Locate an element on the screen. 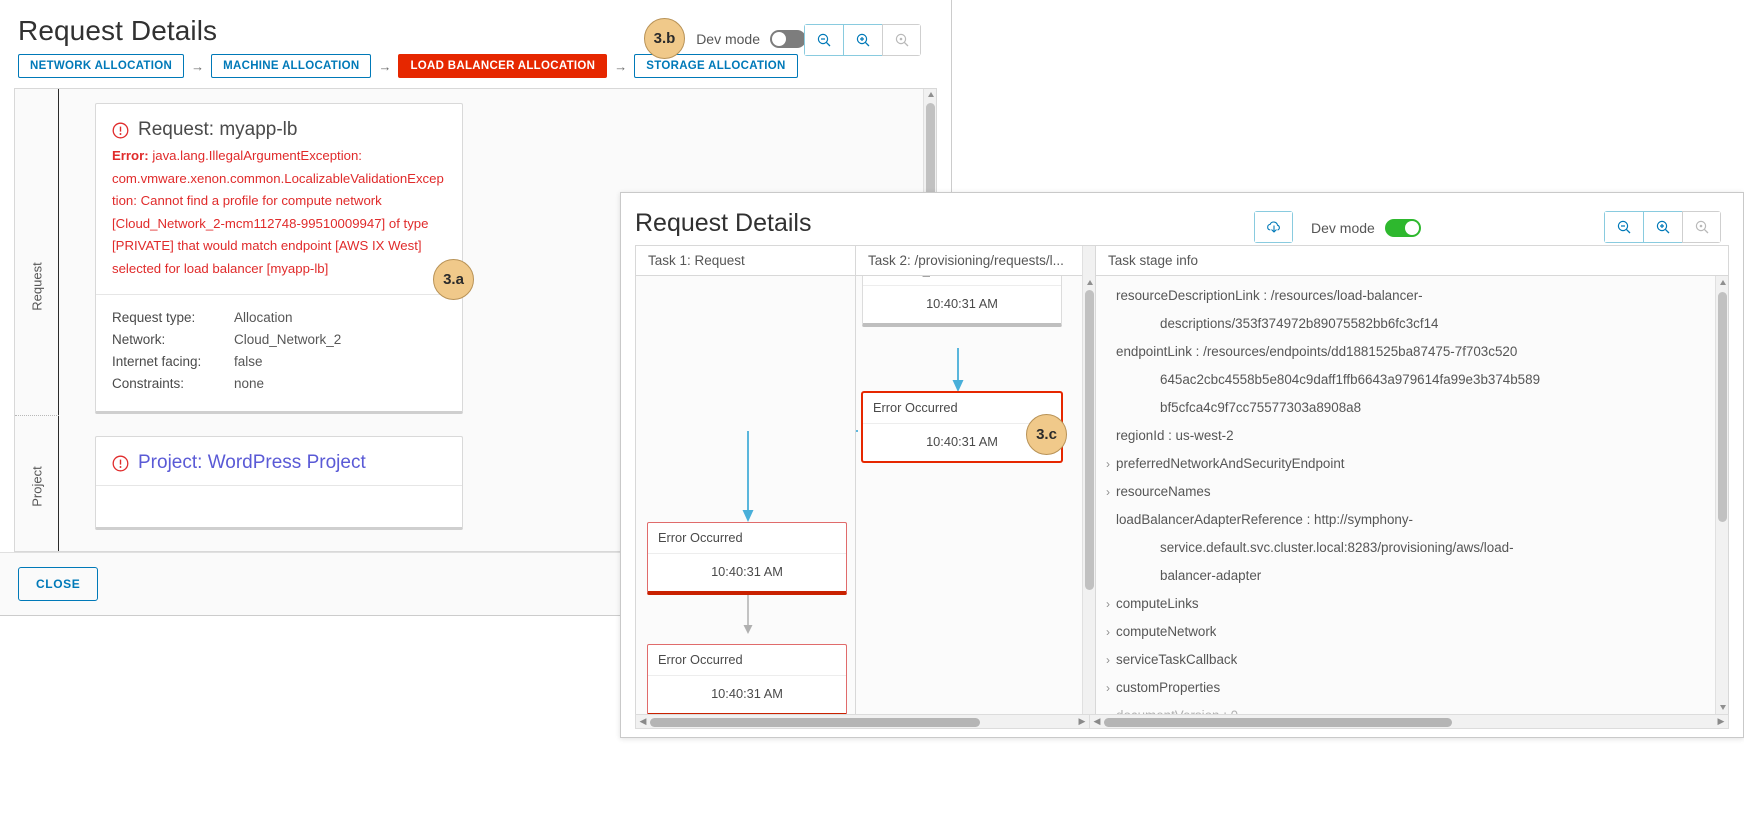 This screenshot has height=818, width=1744. info-row-expandable: › serviceTaskCallback is located at coordinates (1403, 660).